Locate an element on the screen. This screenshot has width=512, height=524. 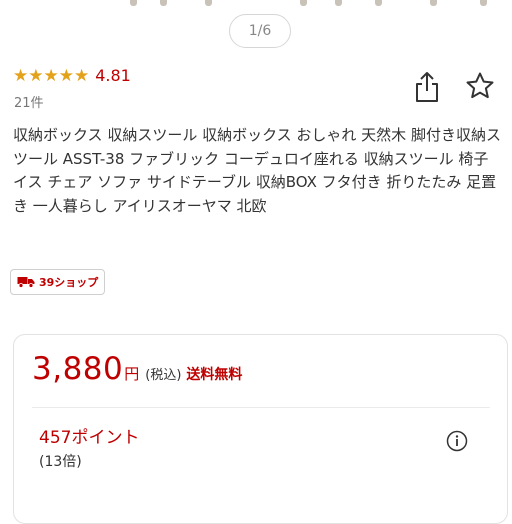
price-tax-note: (税込) is located at coordinates (163, 375).